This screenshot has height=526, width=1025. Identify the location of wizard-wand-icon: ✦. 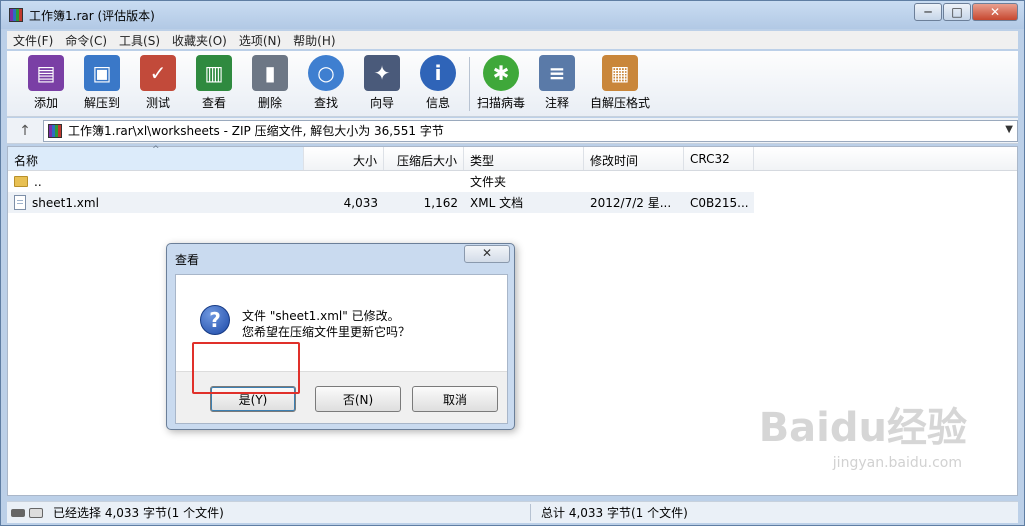
(382, 73).